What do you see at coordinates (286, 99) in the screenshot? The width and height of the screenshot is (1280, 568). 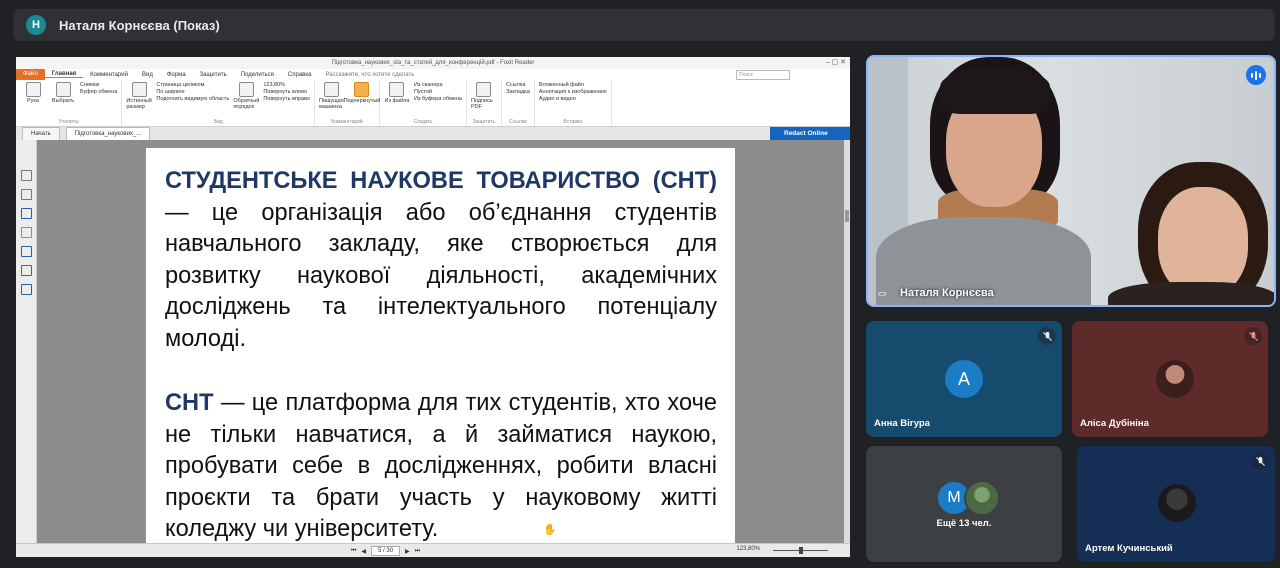 I see `rotate-right-button: Повернуть вправо` at bounding box center [286, 99].